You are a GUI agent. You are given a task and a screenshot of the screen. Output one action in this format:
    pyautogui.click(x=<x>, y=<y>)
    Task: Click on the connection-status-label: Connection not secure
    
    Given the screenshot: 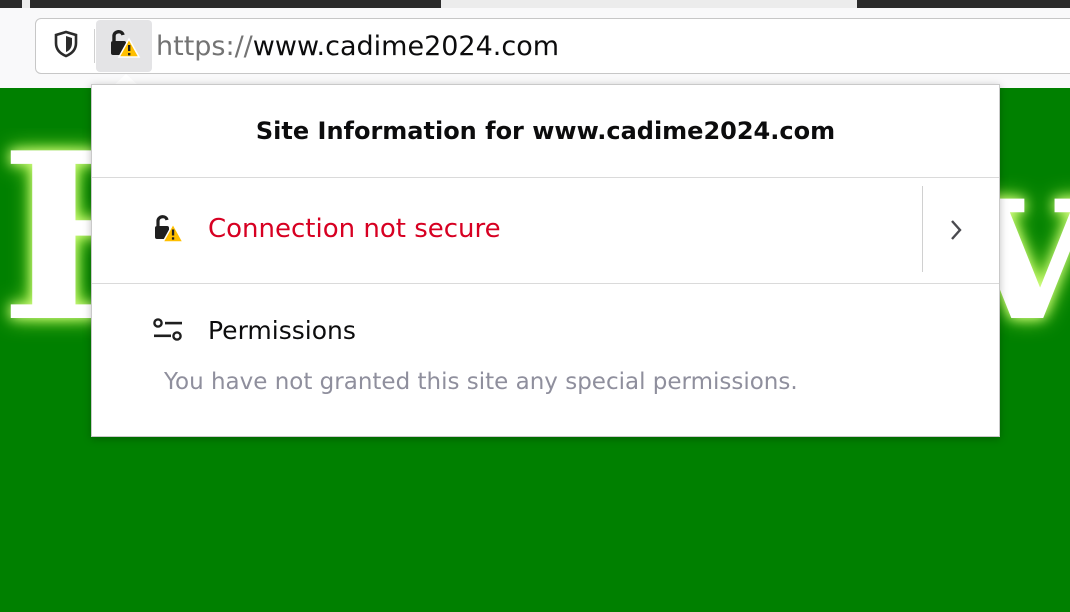 What is the action you would take?
    pyautogui.click(x=354, y=229)
    